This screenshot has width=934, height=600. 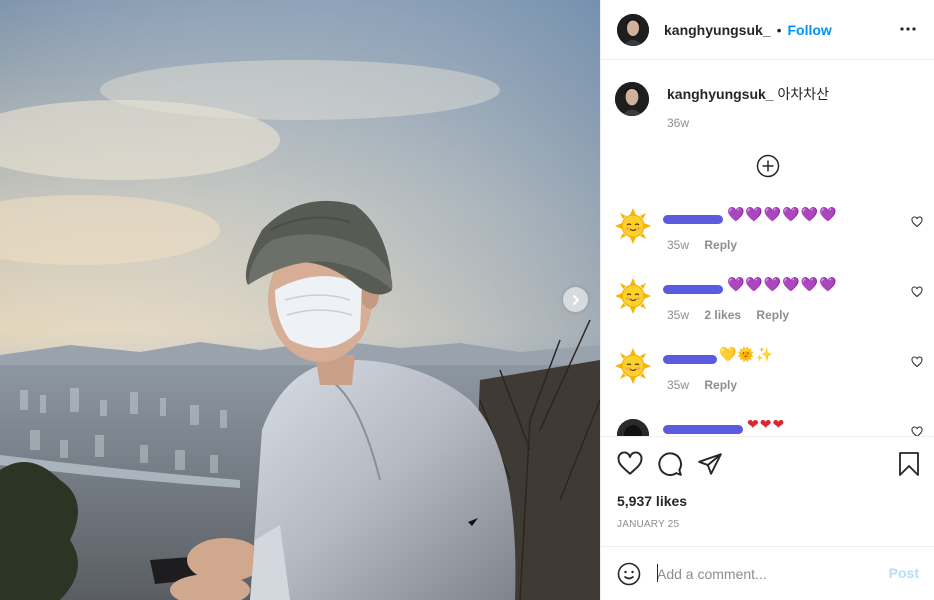 What do you see at coordinates (770, 237) in the screenshot?
I see `list-item: 💜💜💜💜💜💜 35w Reply` at bounding box center [770, 237].